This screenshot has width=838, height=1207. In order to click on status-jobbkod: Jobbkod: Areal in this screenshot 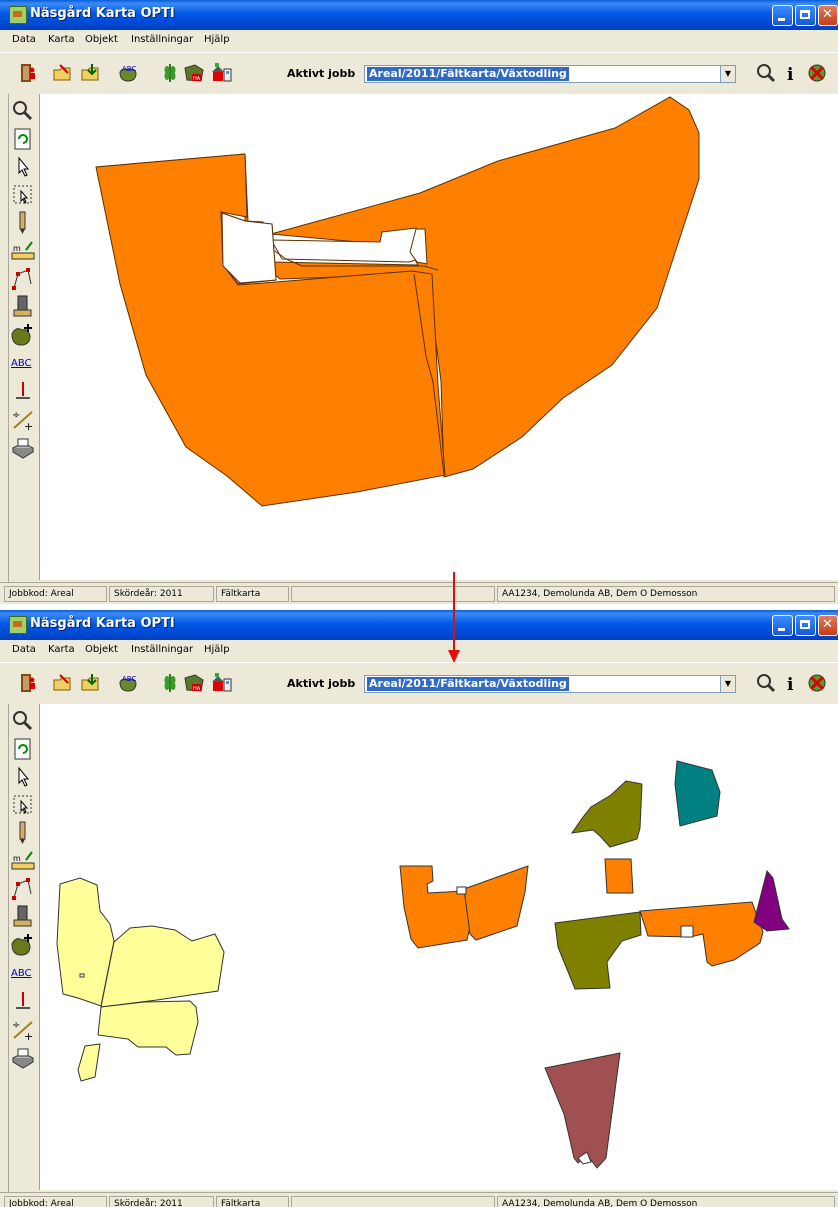, I will do `click(55, 1201)`.